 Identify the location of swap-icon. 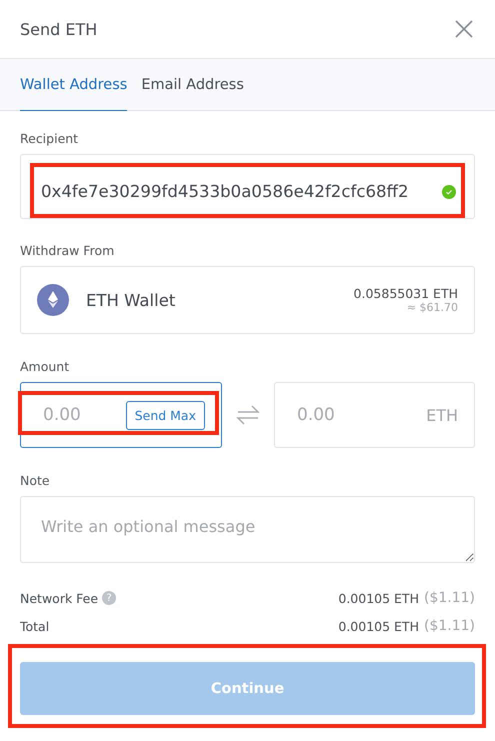
(248, 415).